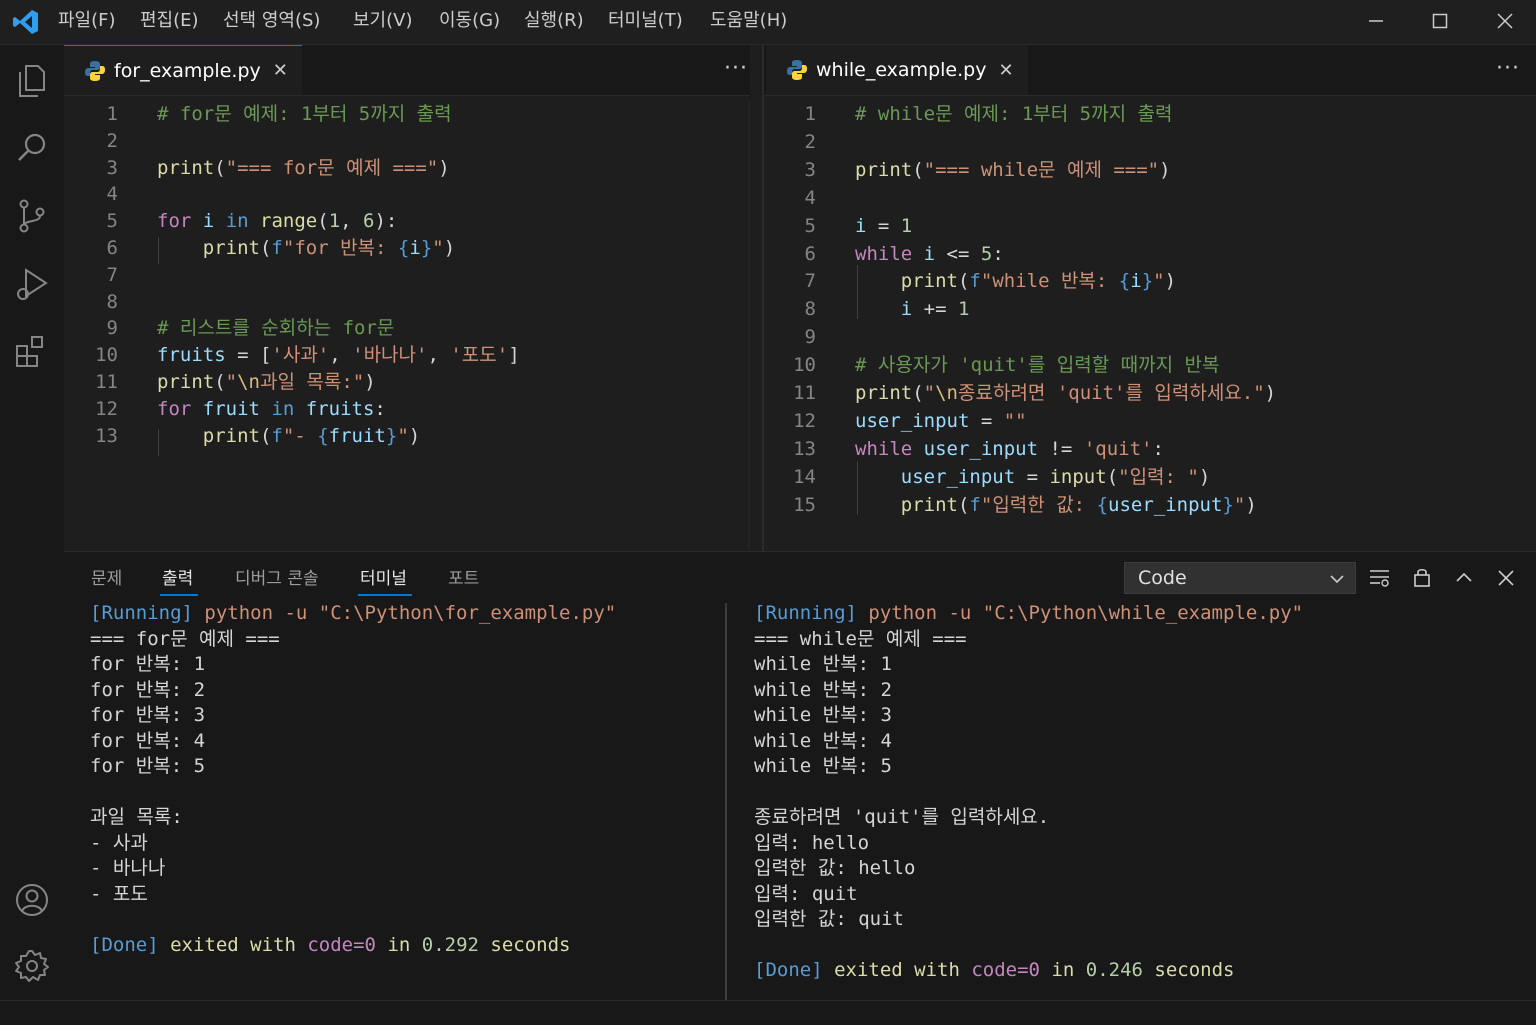  What do you see at coordinates (804, 393) in the screenshot?
I see `line-number: 11` at bounding box center [804, 393].